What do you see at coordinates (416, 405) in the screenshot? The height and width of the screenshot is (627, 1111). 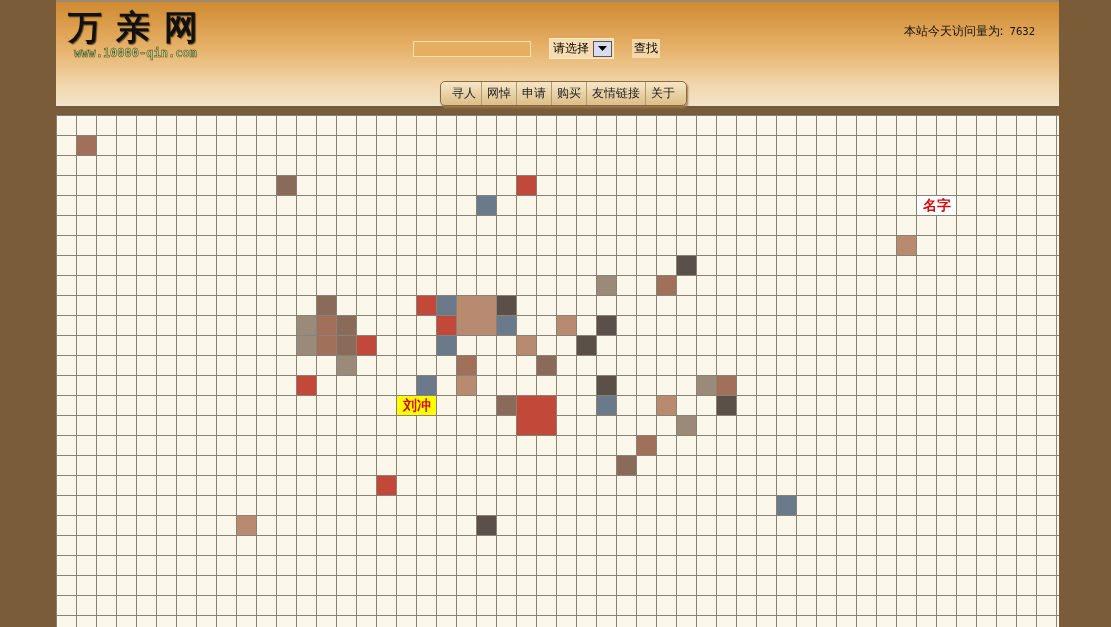 I see `name-tag: 刘冲` at bounding box center [416, 405].